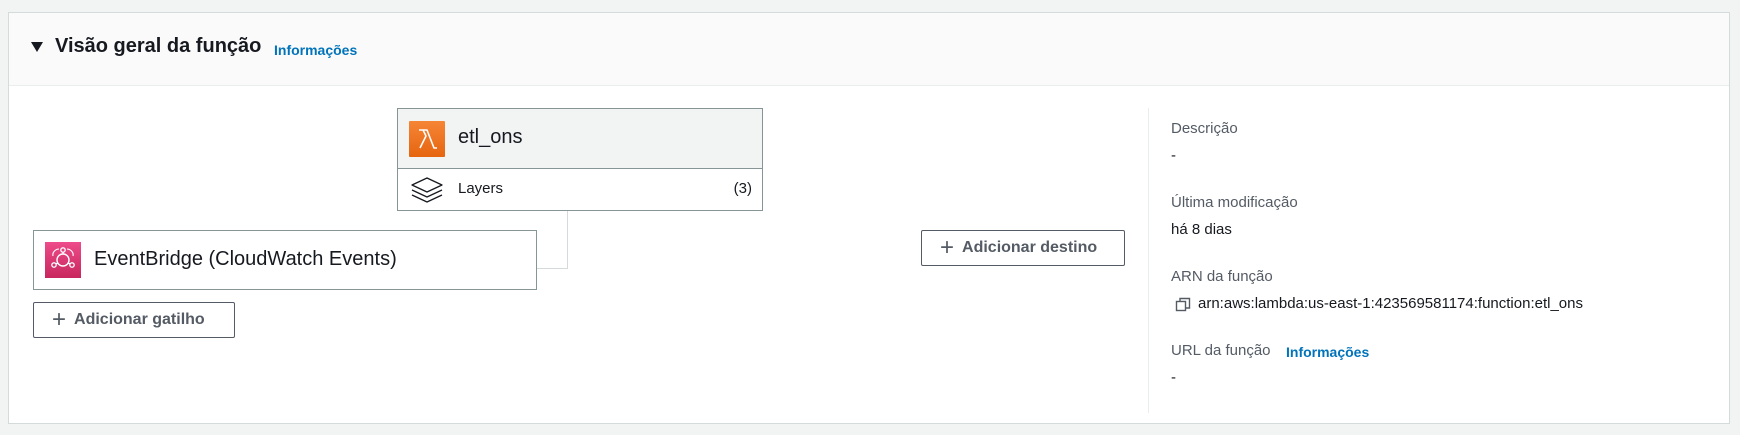  Describe the element at coordinates (1148, 260) in the screenshot. I see `vertical-divider` at that location.